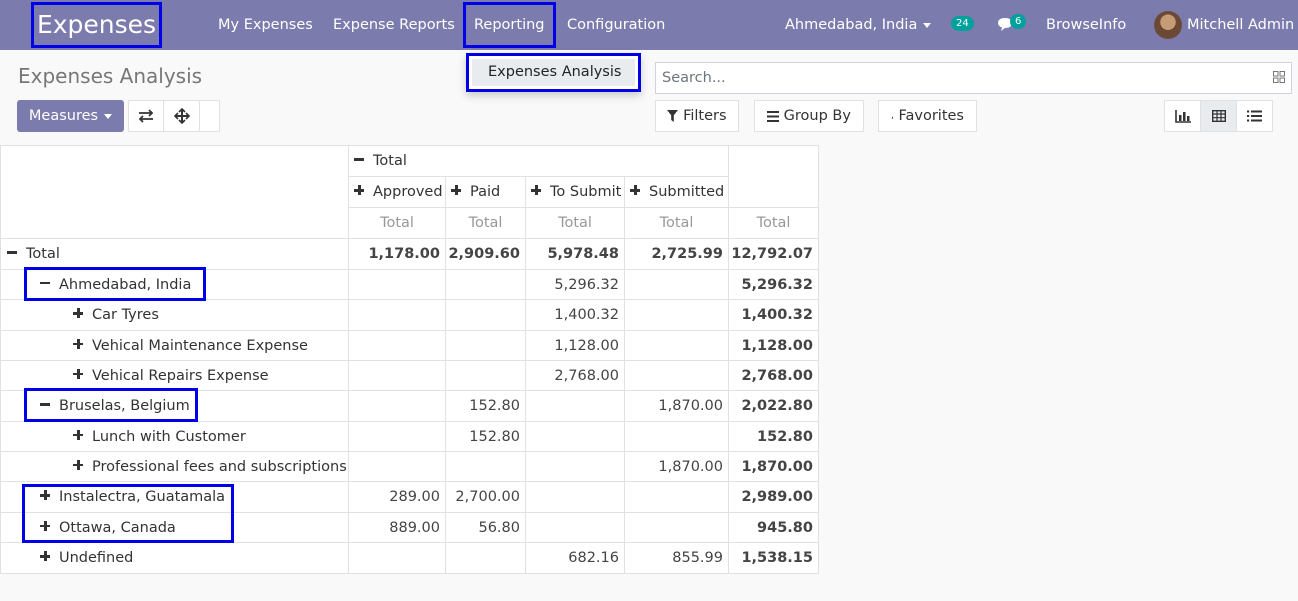 This screenshot has height=601, width=1298. What do you see at coordinates (773, 406) in the screenshot?
I see `table-cell: 2,022.80` at bounding box center [773, 406].